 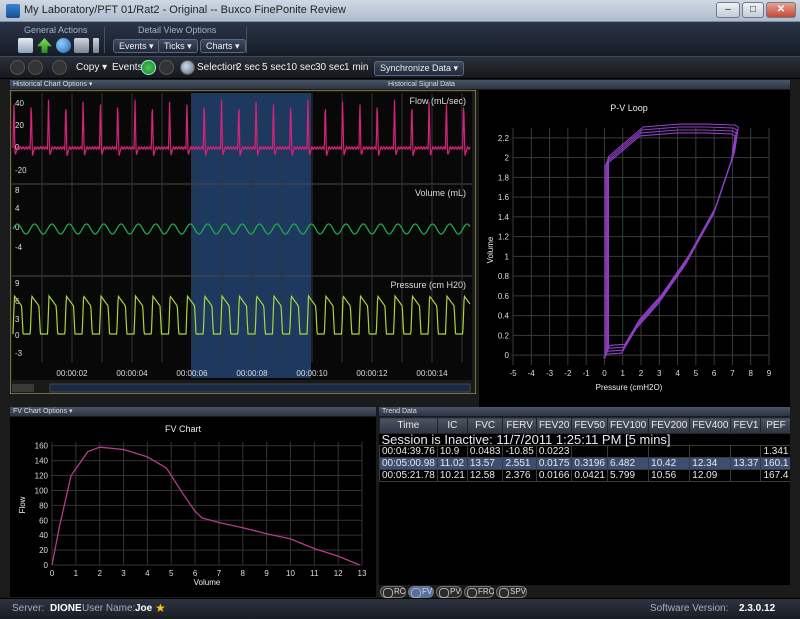 I want to click on cell: 2.376, so click(x=519, y=475).